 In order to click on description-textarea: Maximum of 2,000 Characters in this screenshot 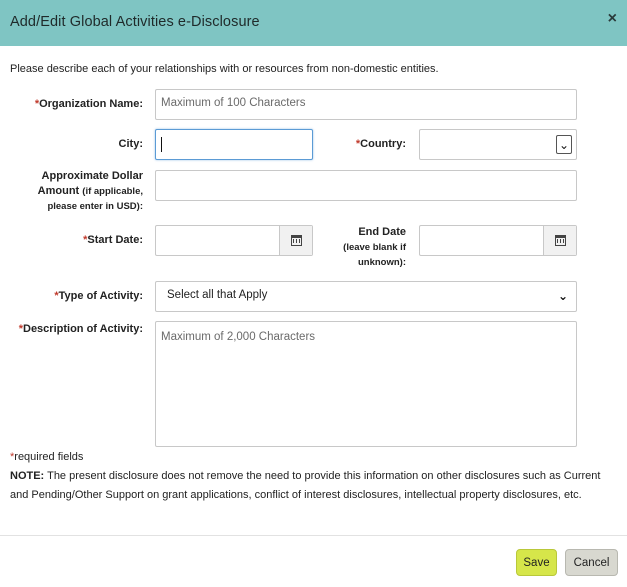, I will do `click(366, 384)`.